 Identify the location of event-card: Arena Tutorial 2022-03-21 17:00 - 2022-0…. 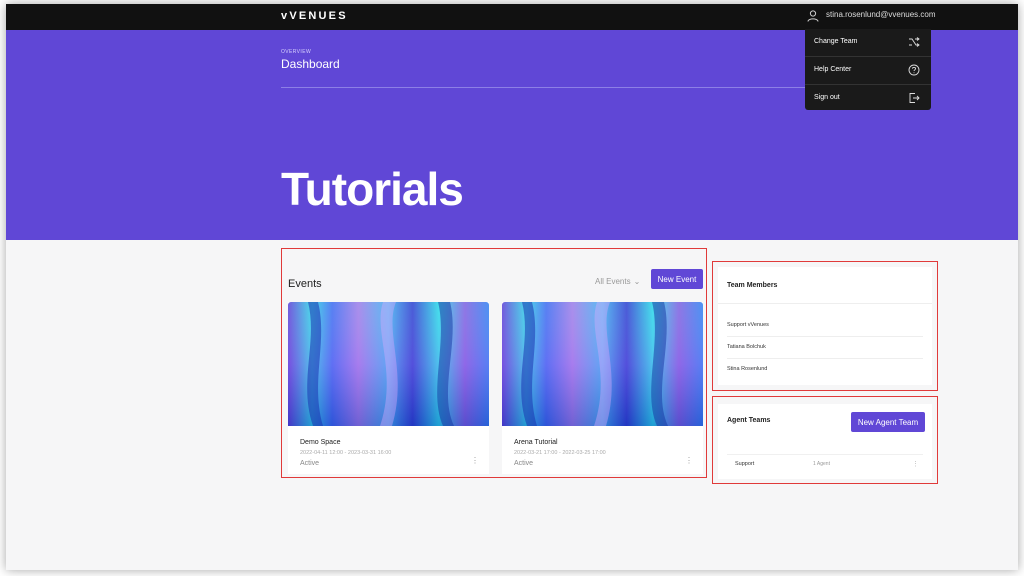
(602, 388).